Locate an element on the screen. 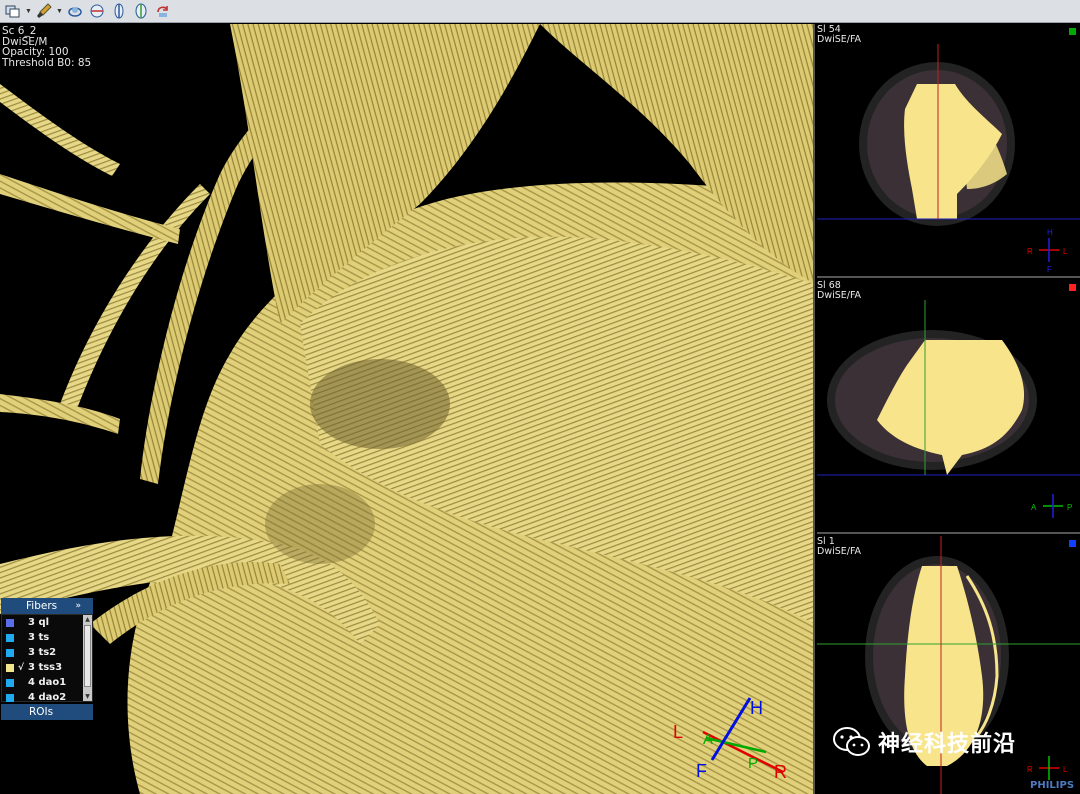 Image resolution: width=1080 pixels, height=794 pixels. svg-text: H is located at coordinates (1050, 232).